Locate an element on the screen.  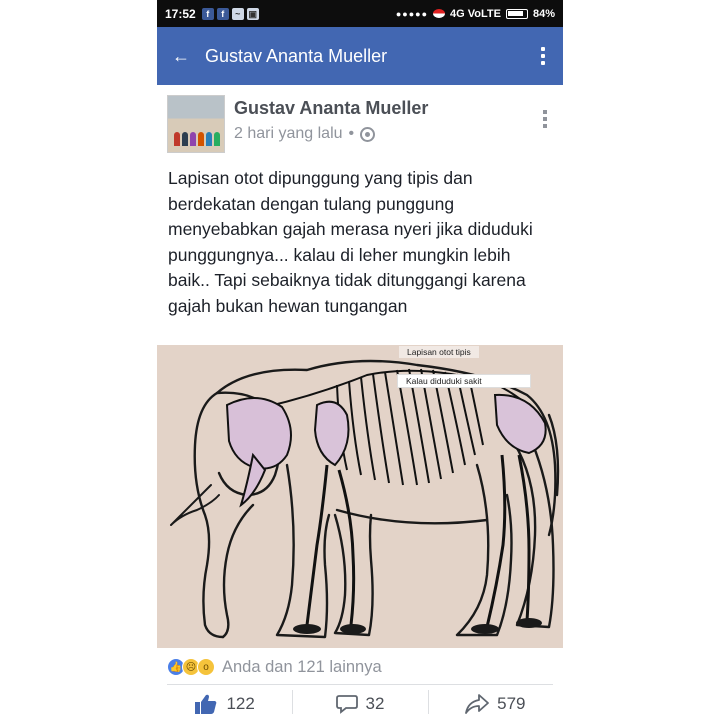
avatar is located at coordinates (196, 124).